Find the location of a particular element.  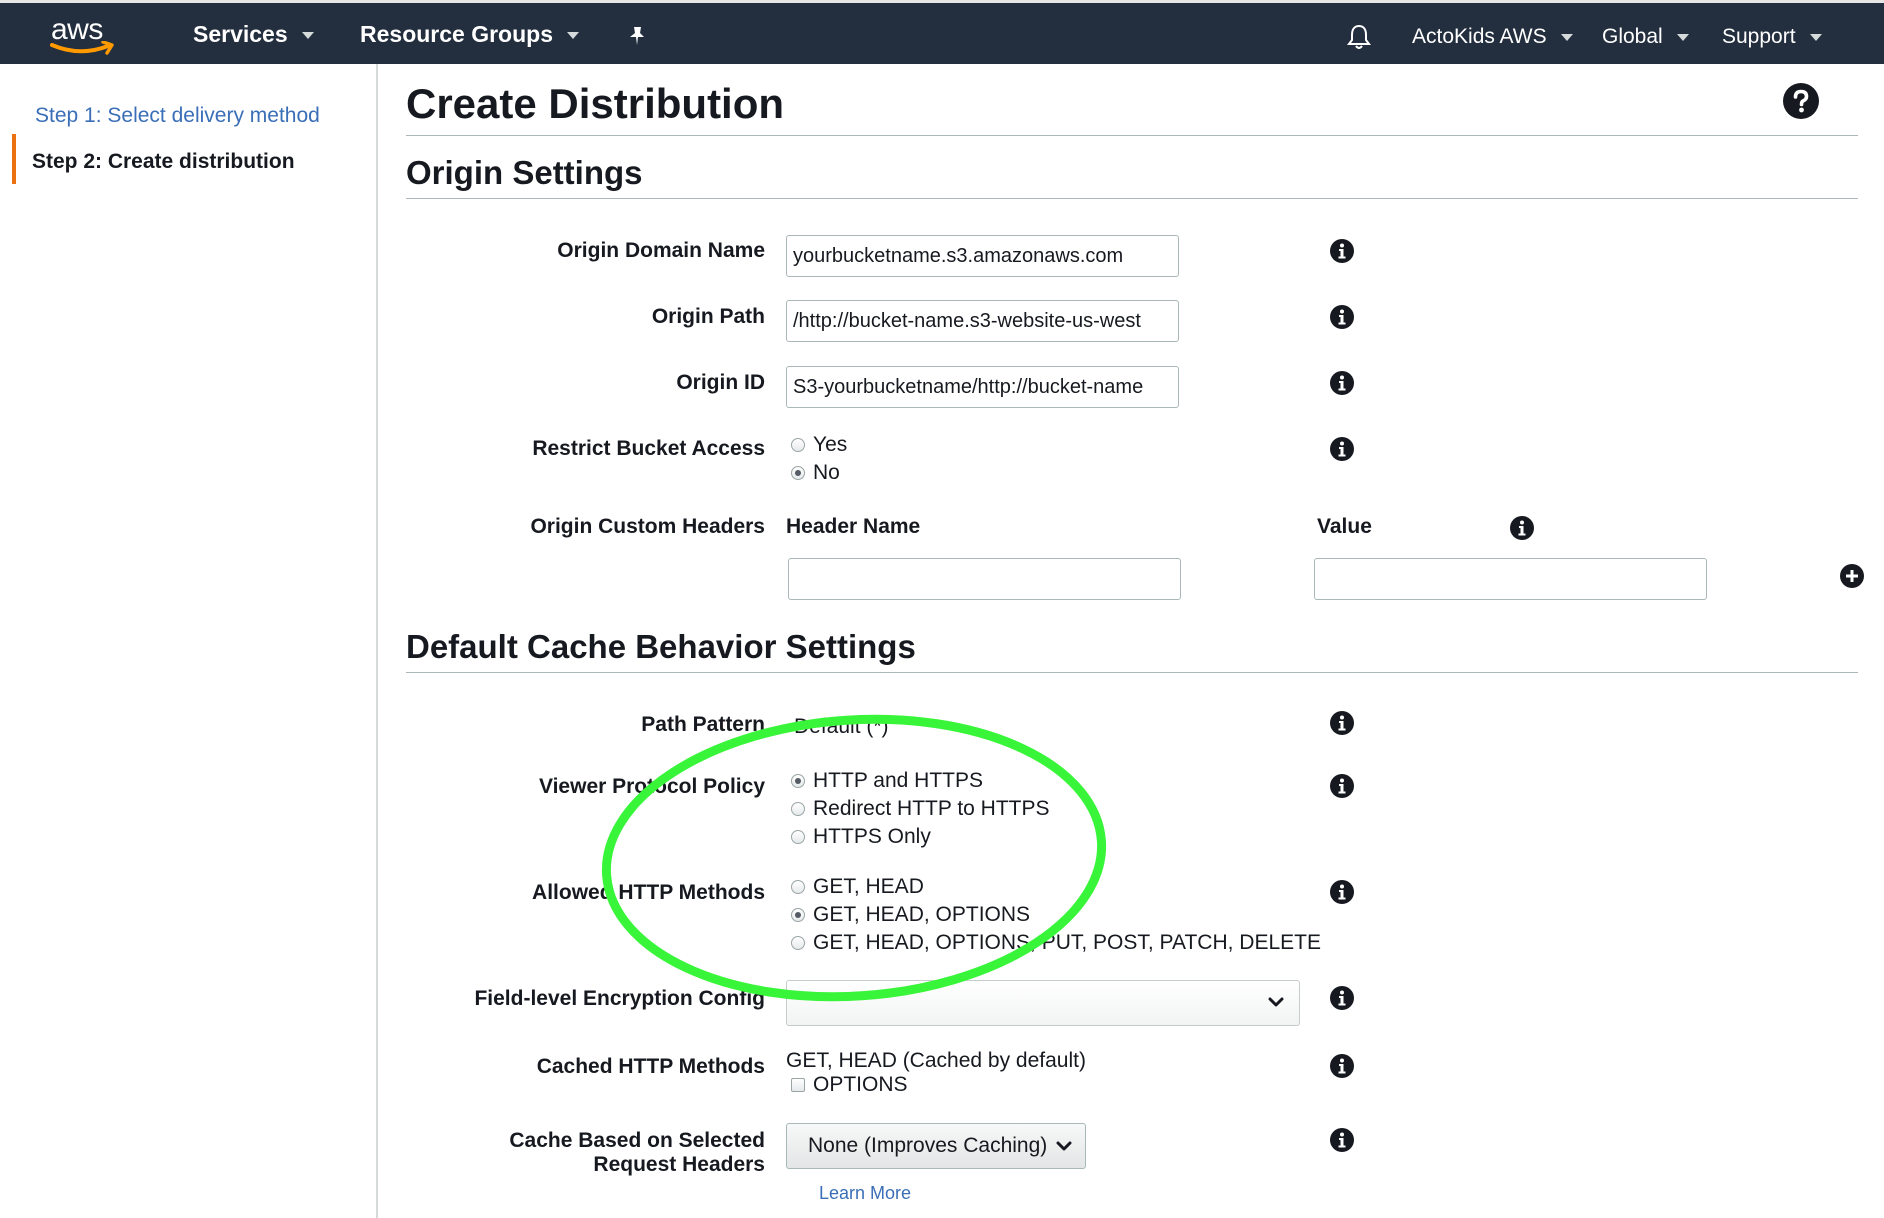

origin-domain-name-label: Origin Domain Name is located at coordinates (661, 250).